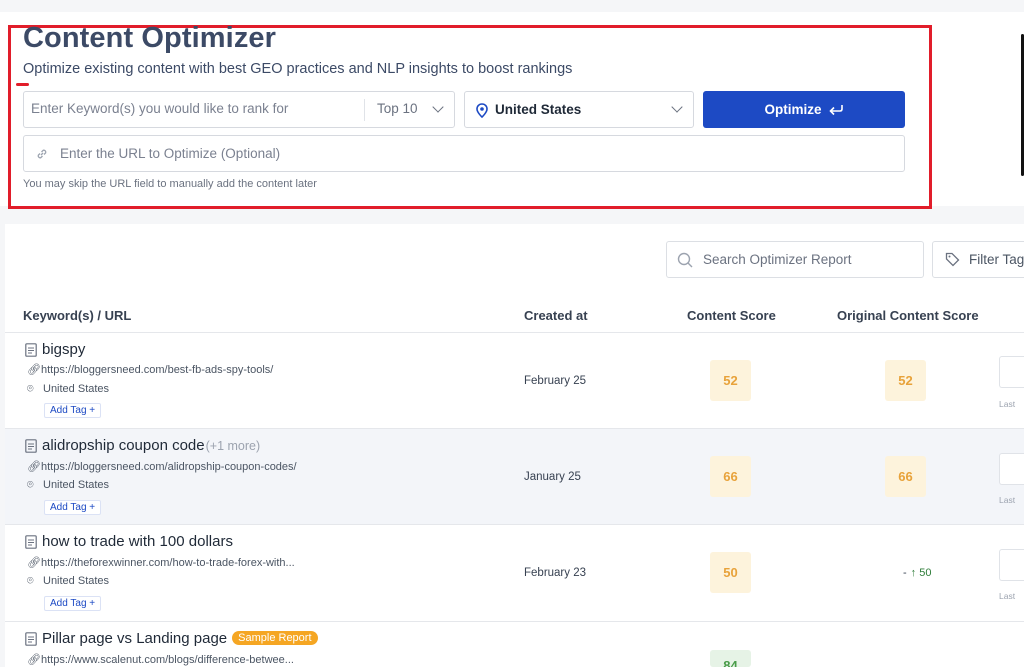 The image size is (1024, 667). I want to click on original-score-dash: -, so click(905, 573).